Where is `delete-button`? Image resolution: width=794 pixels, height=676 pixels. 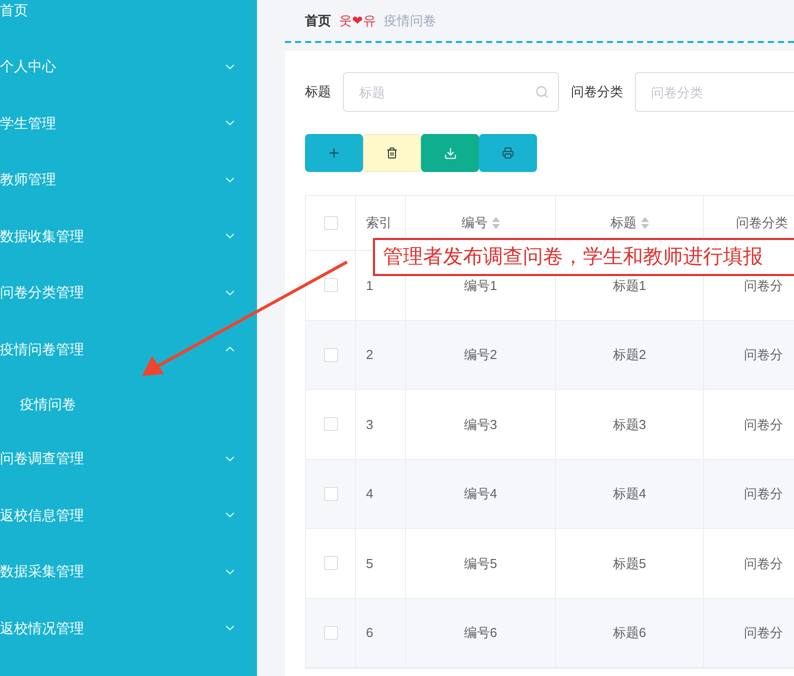 delete-button is located at coordinates (392, 153).